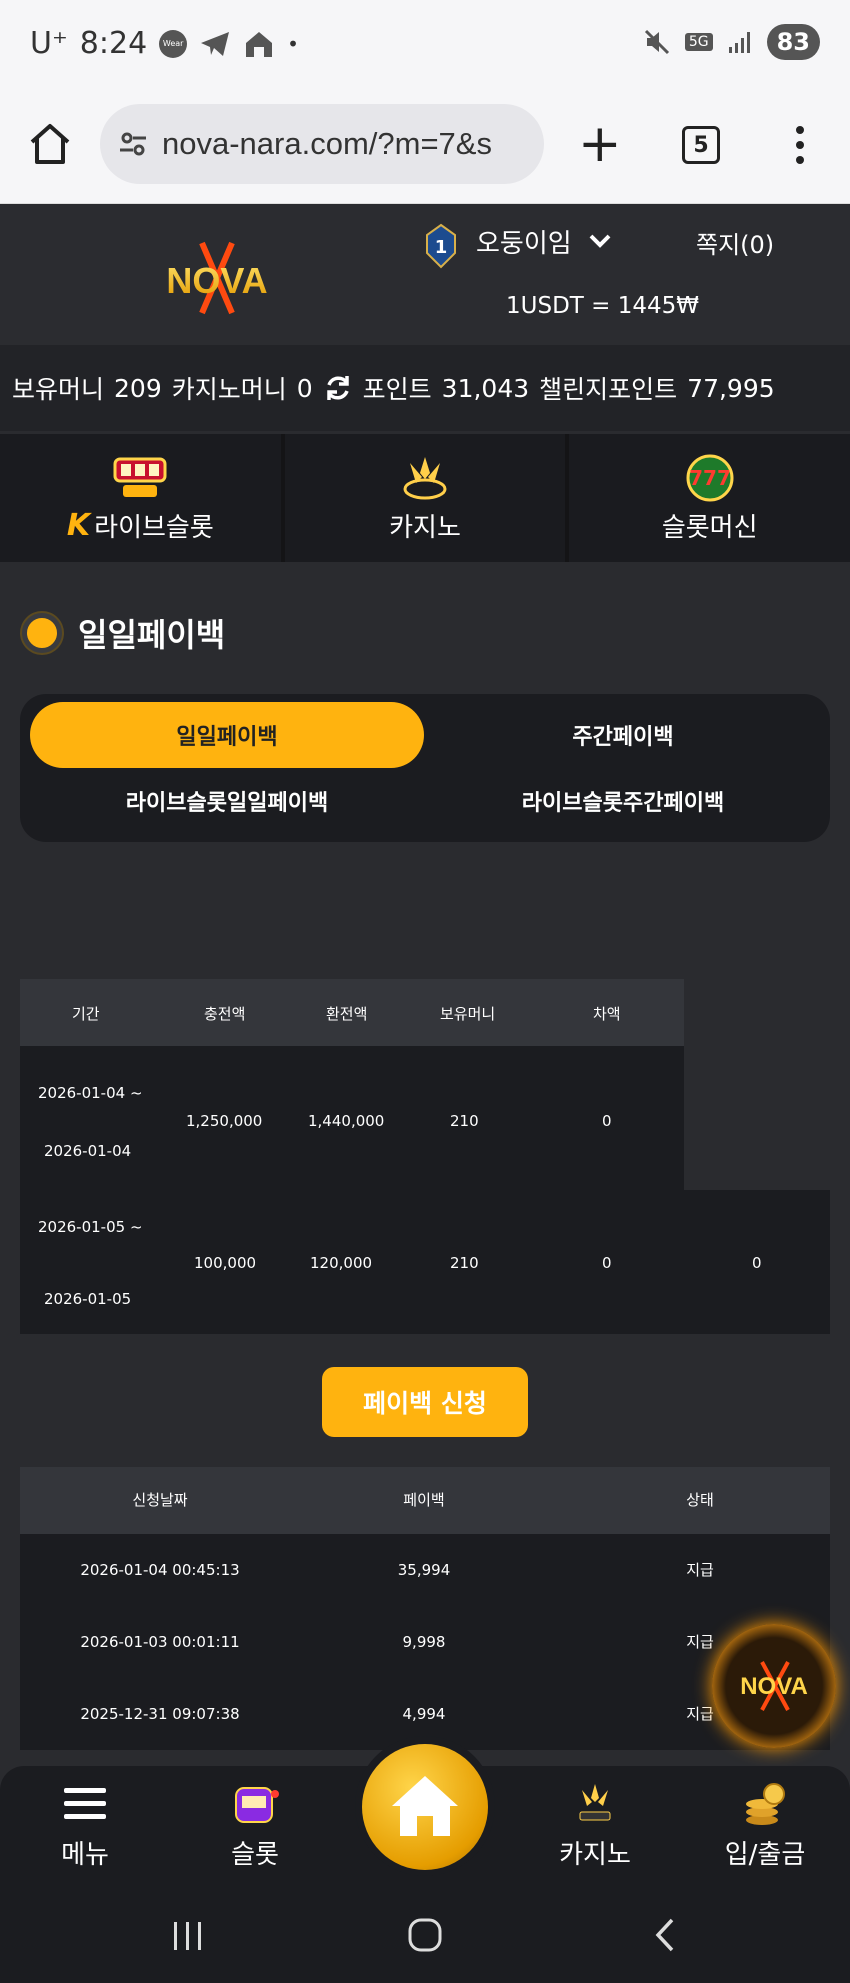 This screenshot has height=1983, width=850. I want to click on table-row: 2026-01-03 00:01:11 9,998 지급, so click(425, 1642).